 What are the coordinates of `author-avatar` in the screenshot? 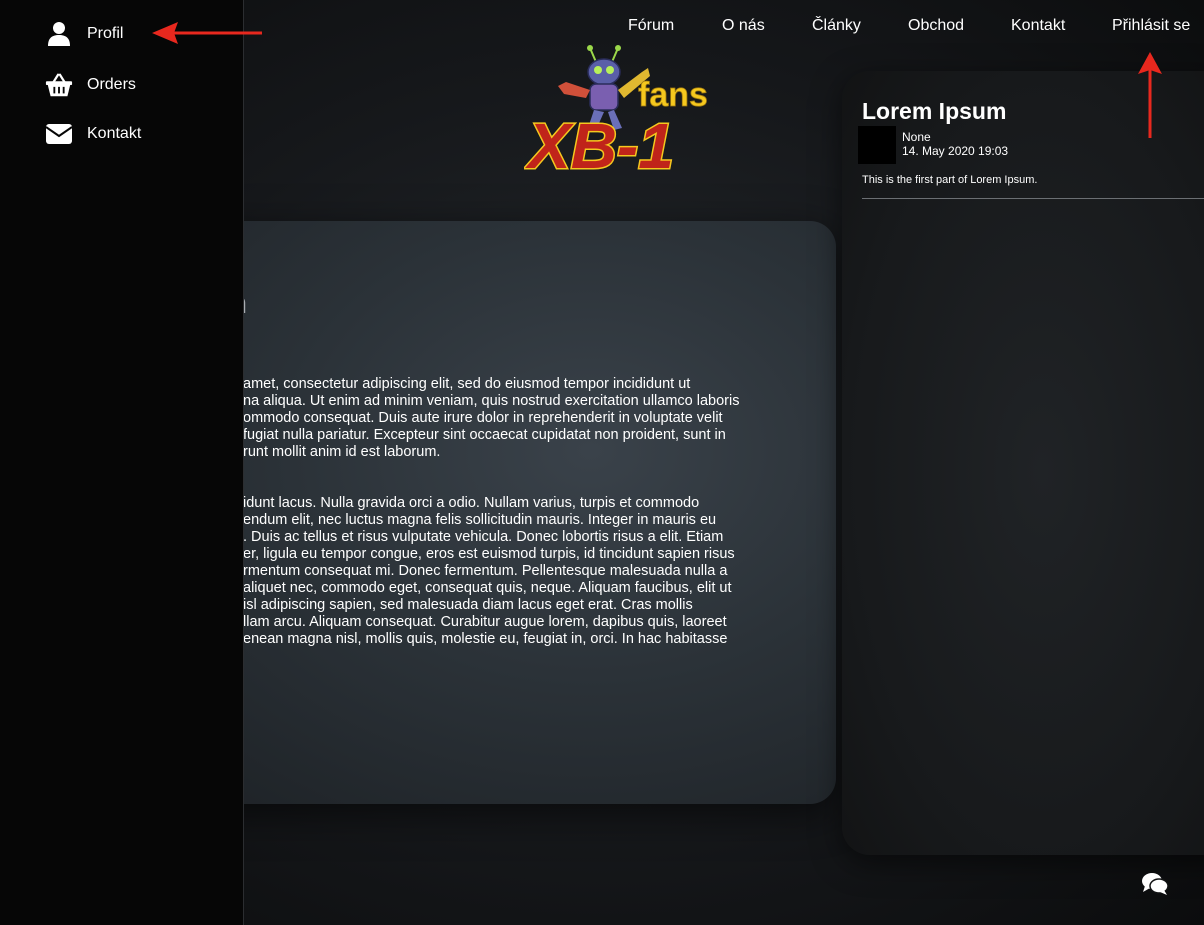 It's located at (877, 145).